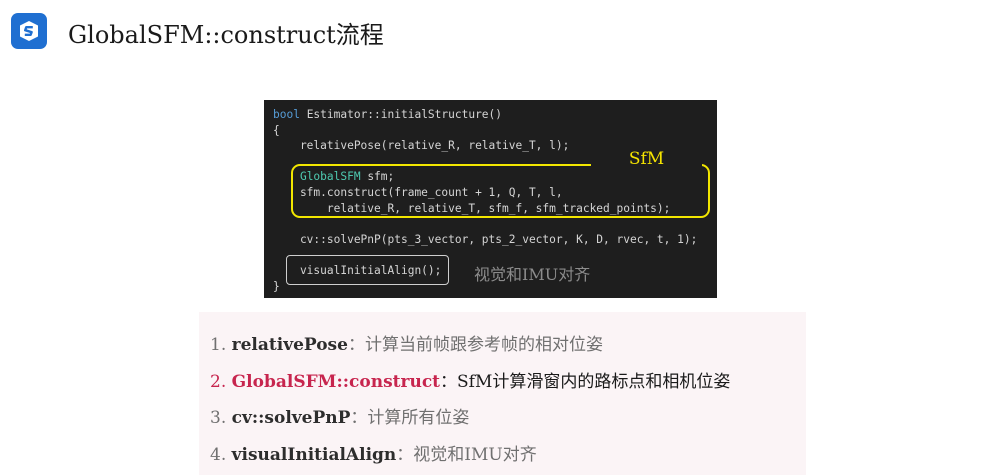 The width and height of the screenshot is (1001, 476). I want to click on step-item: 4. visualInitialAlign：视觉和IMU对齐, so click(470, 458).